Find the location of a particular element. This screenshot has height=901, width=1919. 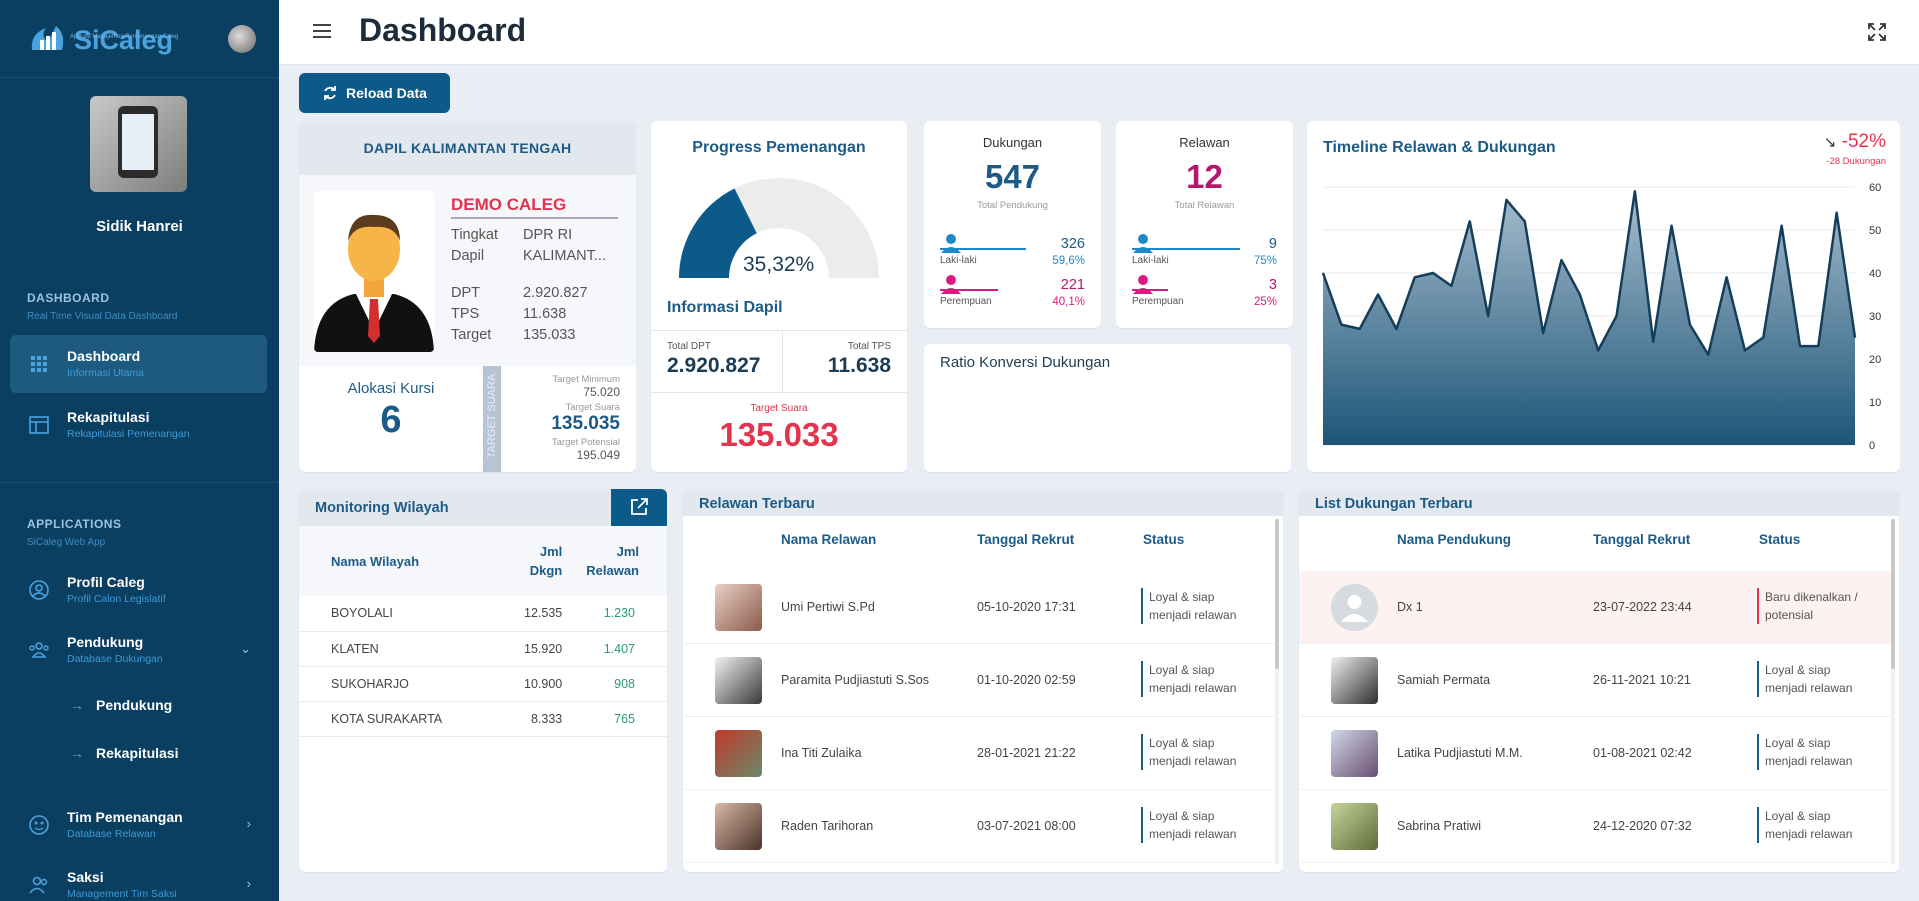

alokasi-kursi: Alokasi Kursi 6 is located at coordinates (391, 419).